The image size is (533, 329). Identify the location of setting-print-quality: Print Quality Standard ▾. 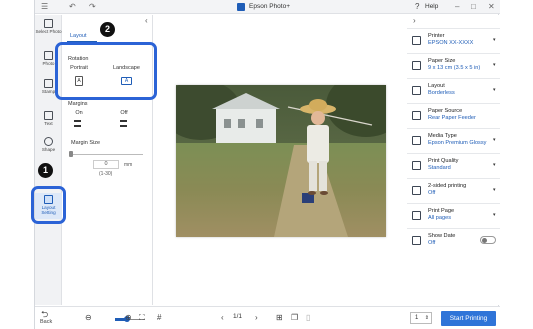
(453, 165).